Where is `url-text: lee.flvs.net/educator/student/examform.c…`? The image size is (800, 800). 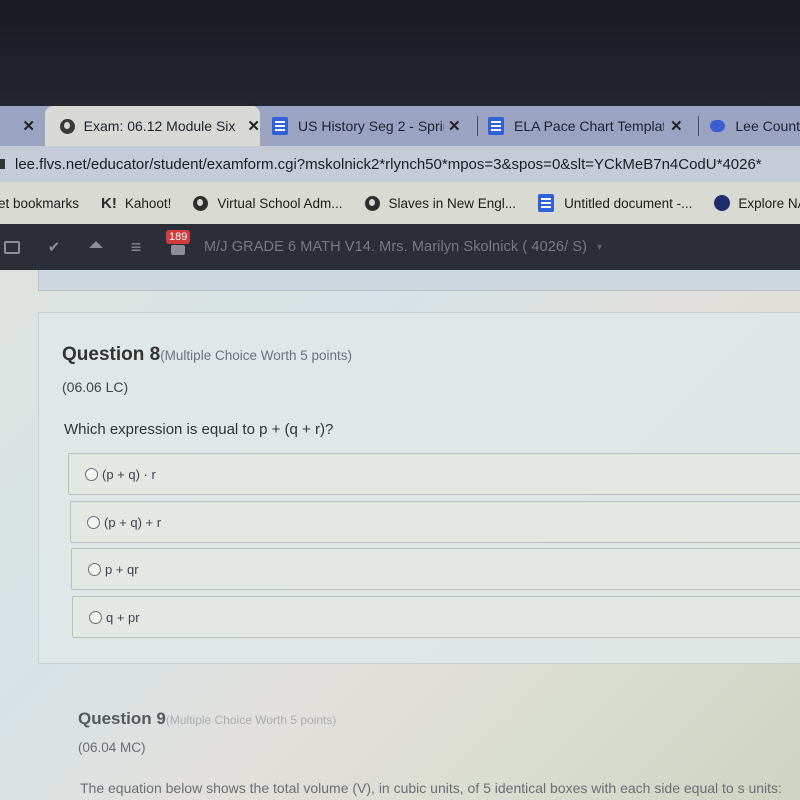
url-text: lee.flvs.net/educator/student/examform.c… is located at coordinates (388, 164).